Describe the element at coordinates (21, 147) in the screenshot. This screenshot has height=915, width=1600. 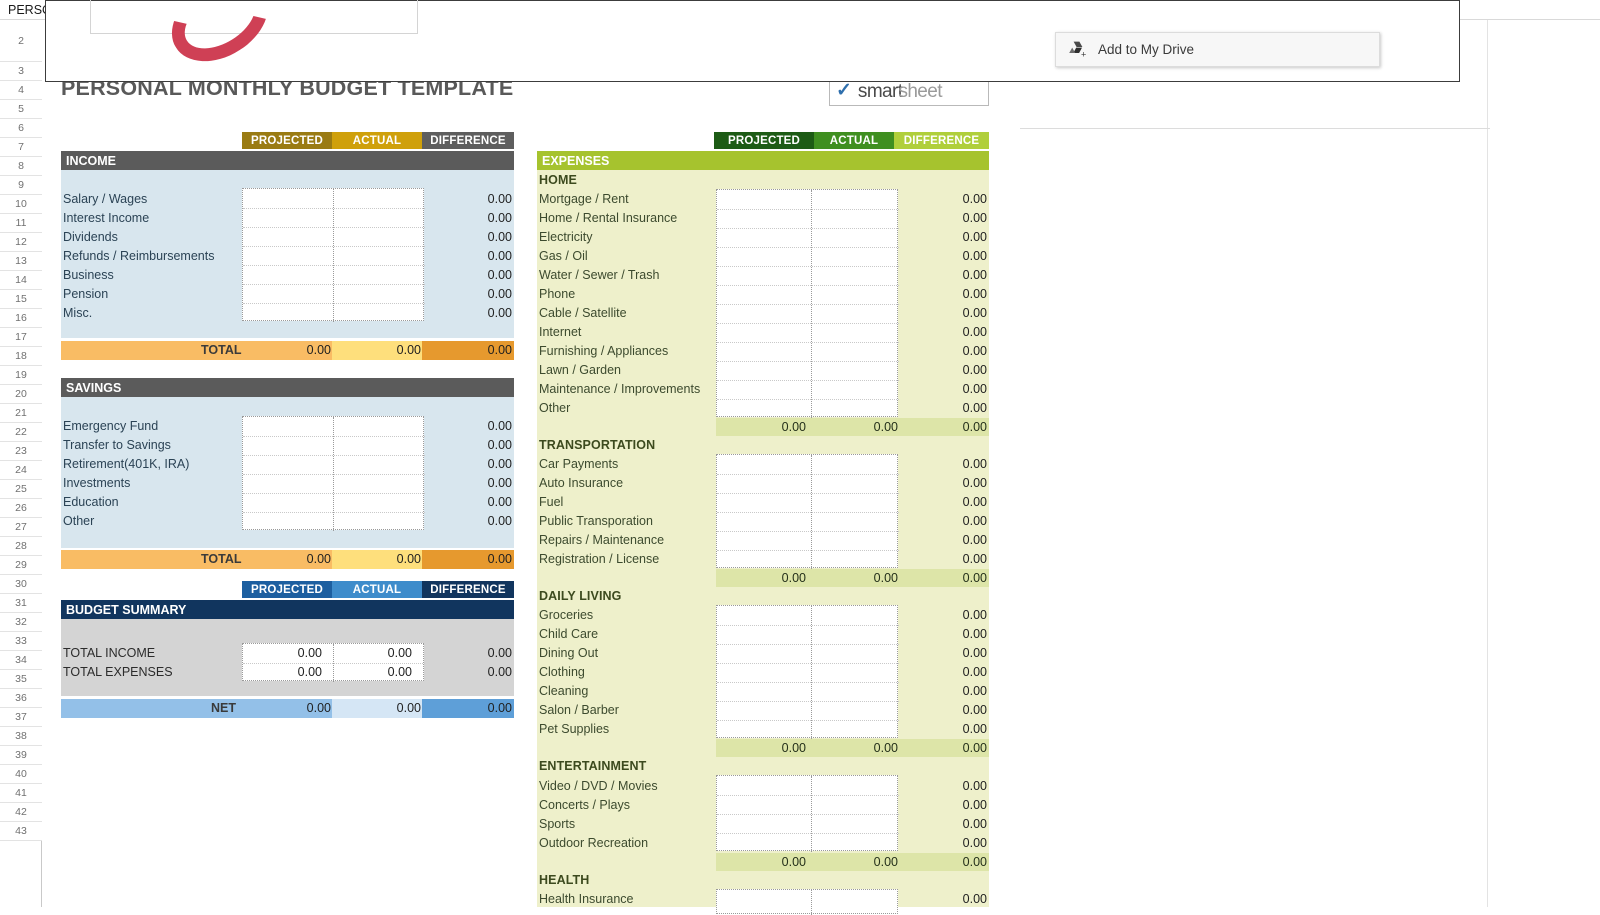
I see `row-number: 7` at that location.